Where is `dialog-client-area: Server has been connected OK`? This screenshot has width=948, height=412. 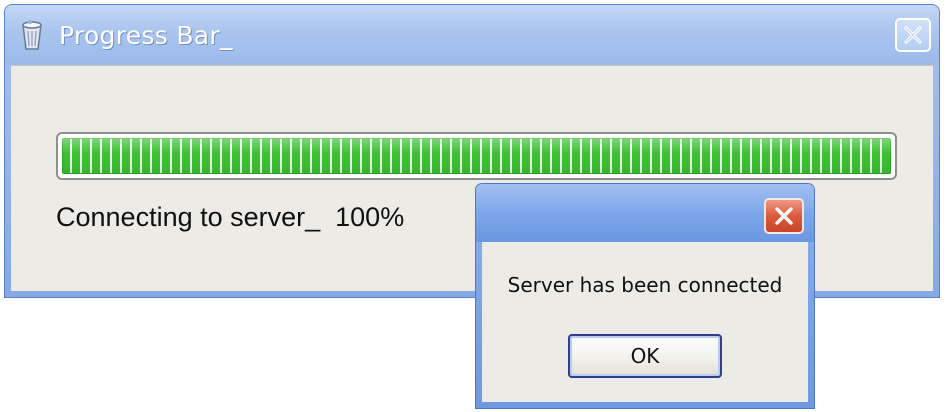
dialog-client-area: Server has been connected OK is located at coordinates (645, 322).